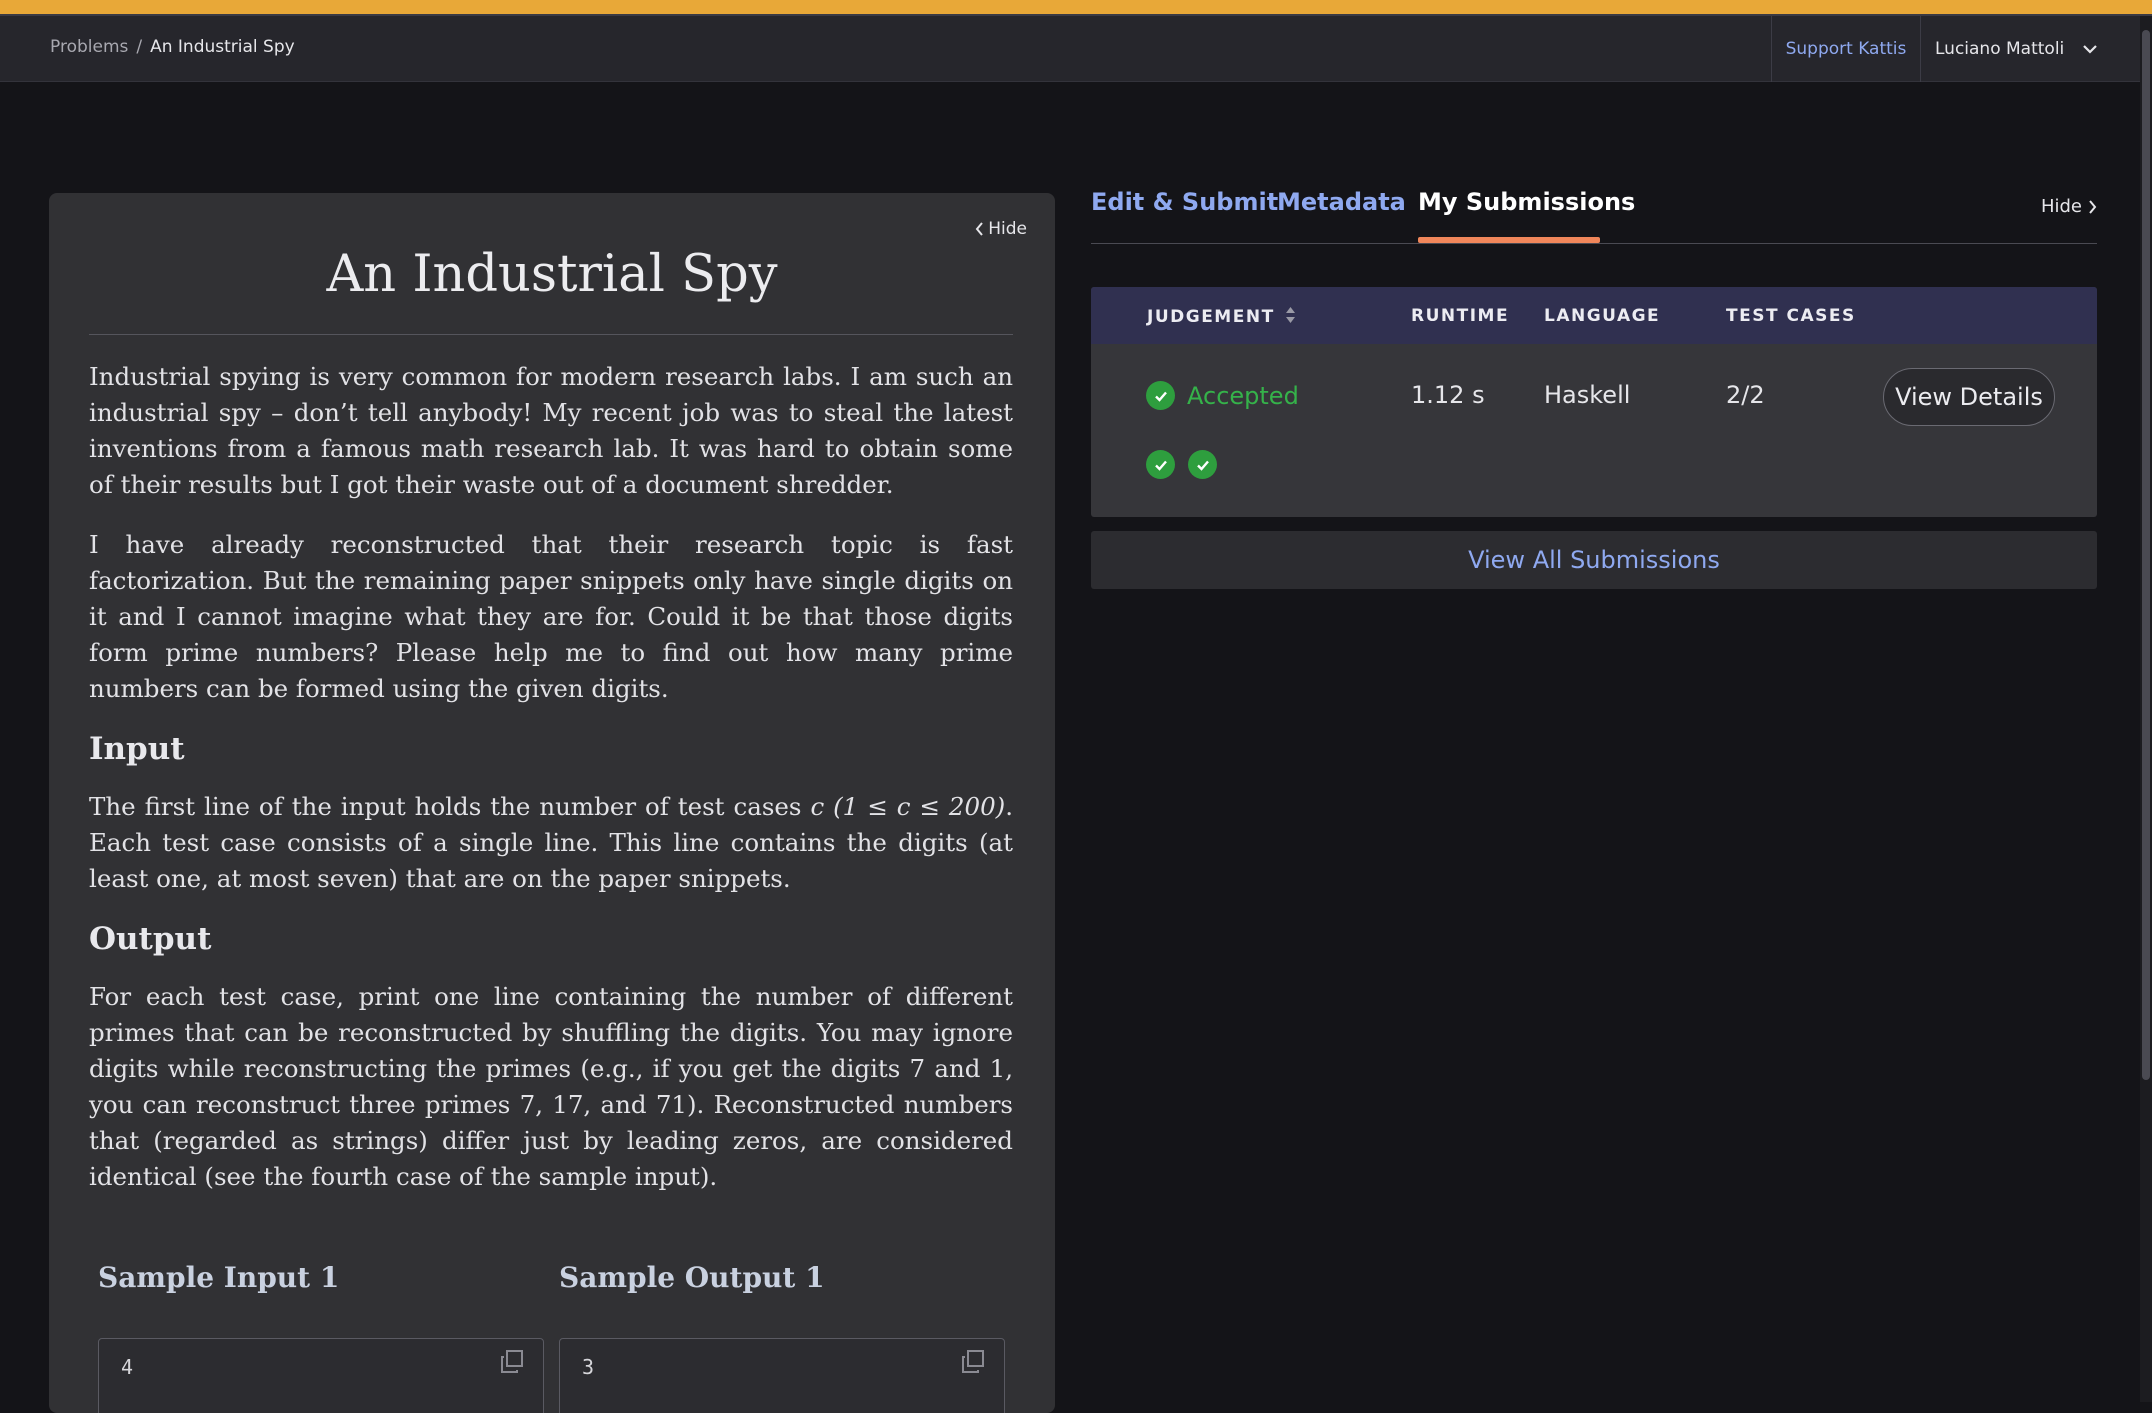 The height and width of the screenshot is (1413, 2152). Describe the element at coordinates (588, 1367) in the screenshot. I see `sample-output-value: 3` at that location.